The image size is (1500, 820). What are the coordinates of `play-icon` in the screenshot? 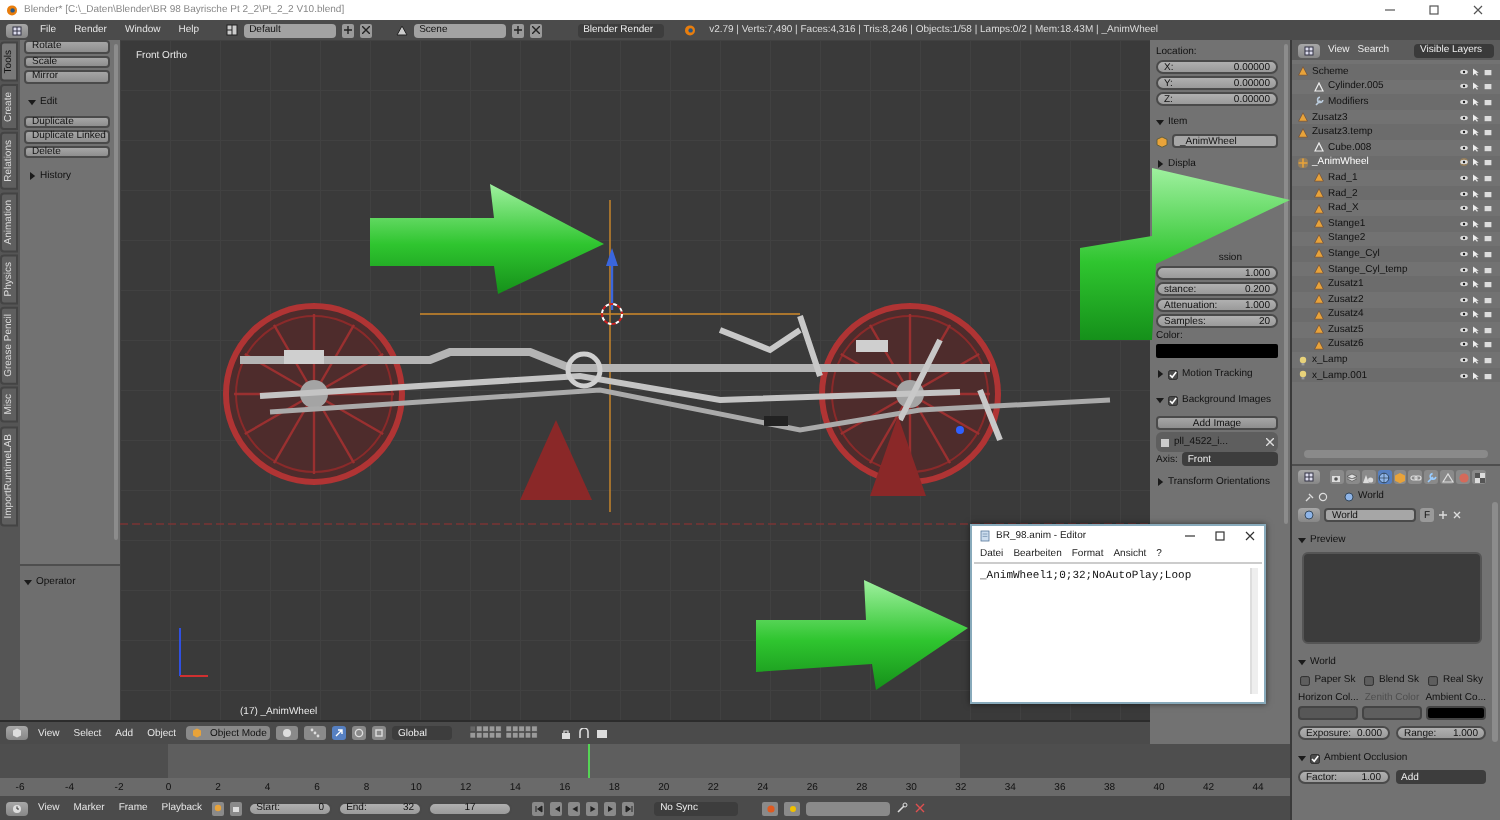 It's located at (592, 808).